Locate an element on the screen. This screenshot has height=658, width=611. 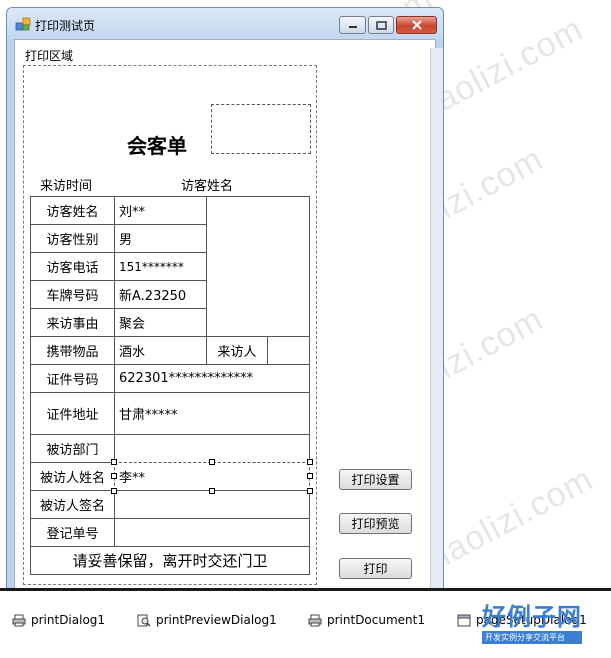
visitor-name-header-label: 访客姓名 is located at coordinates (207, 186).